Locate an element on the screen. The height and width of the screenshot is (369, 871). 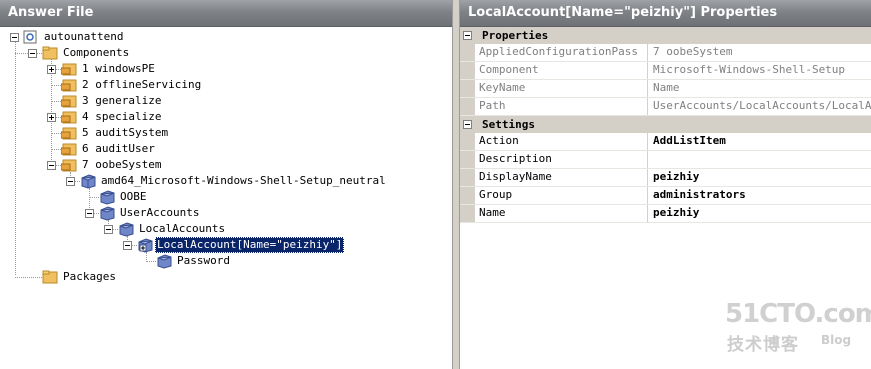
property-row: Name peizhiy is located at coordinates (665, 214).